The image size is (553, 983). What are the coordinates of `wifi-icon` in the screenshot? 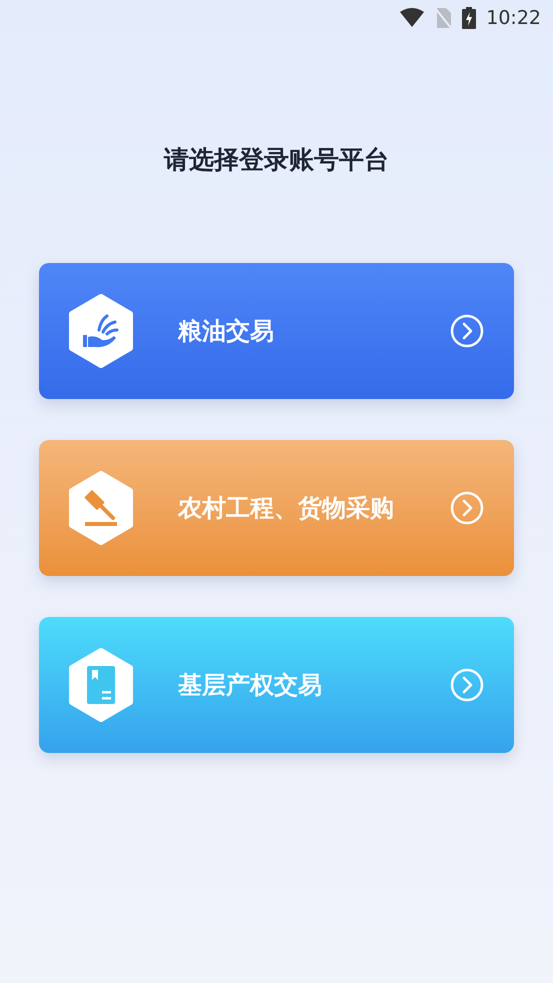 It's located at (412, 18).